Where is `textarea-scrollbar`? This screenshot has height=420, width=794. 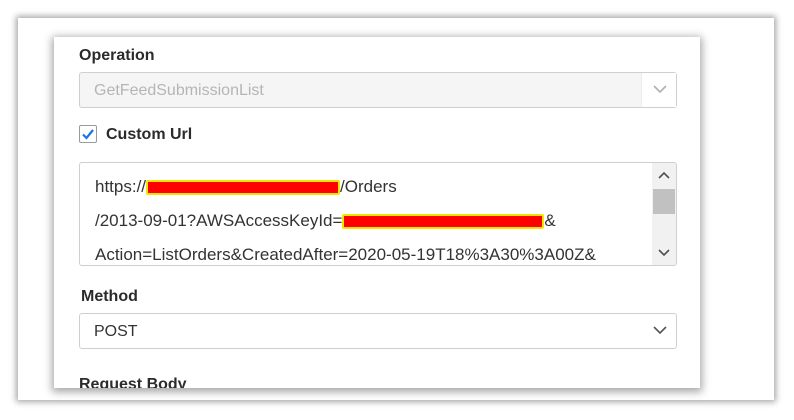 textarea-scrollbar is located at coordinates (664, 214).